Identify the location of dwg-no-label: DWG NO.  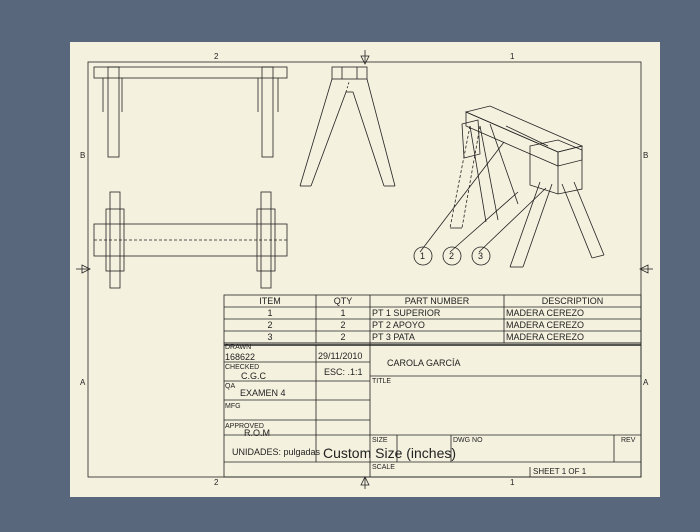
(468, 440).